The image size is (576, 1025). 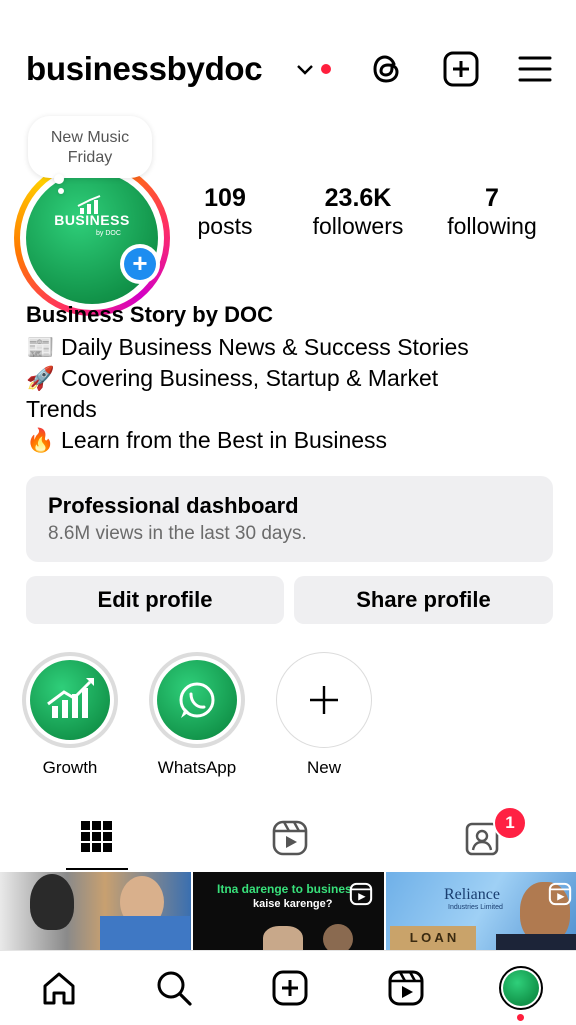 I want to click on stat-posts-value: 109, so click(x=225, y=198).